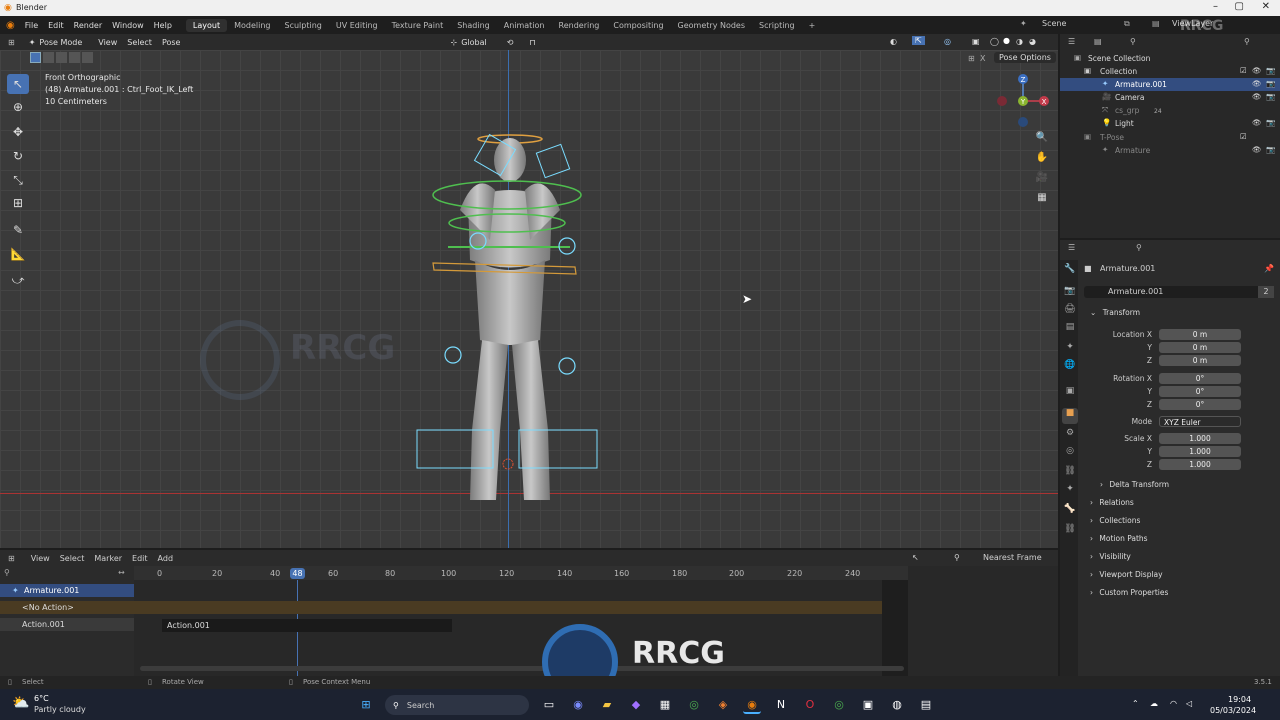 This screenshot has width=1280, height=720. Describe the element at coordinates (524, 25) in the screenshot. I see `tab-animation: Animation` at that location.